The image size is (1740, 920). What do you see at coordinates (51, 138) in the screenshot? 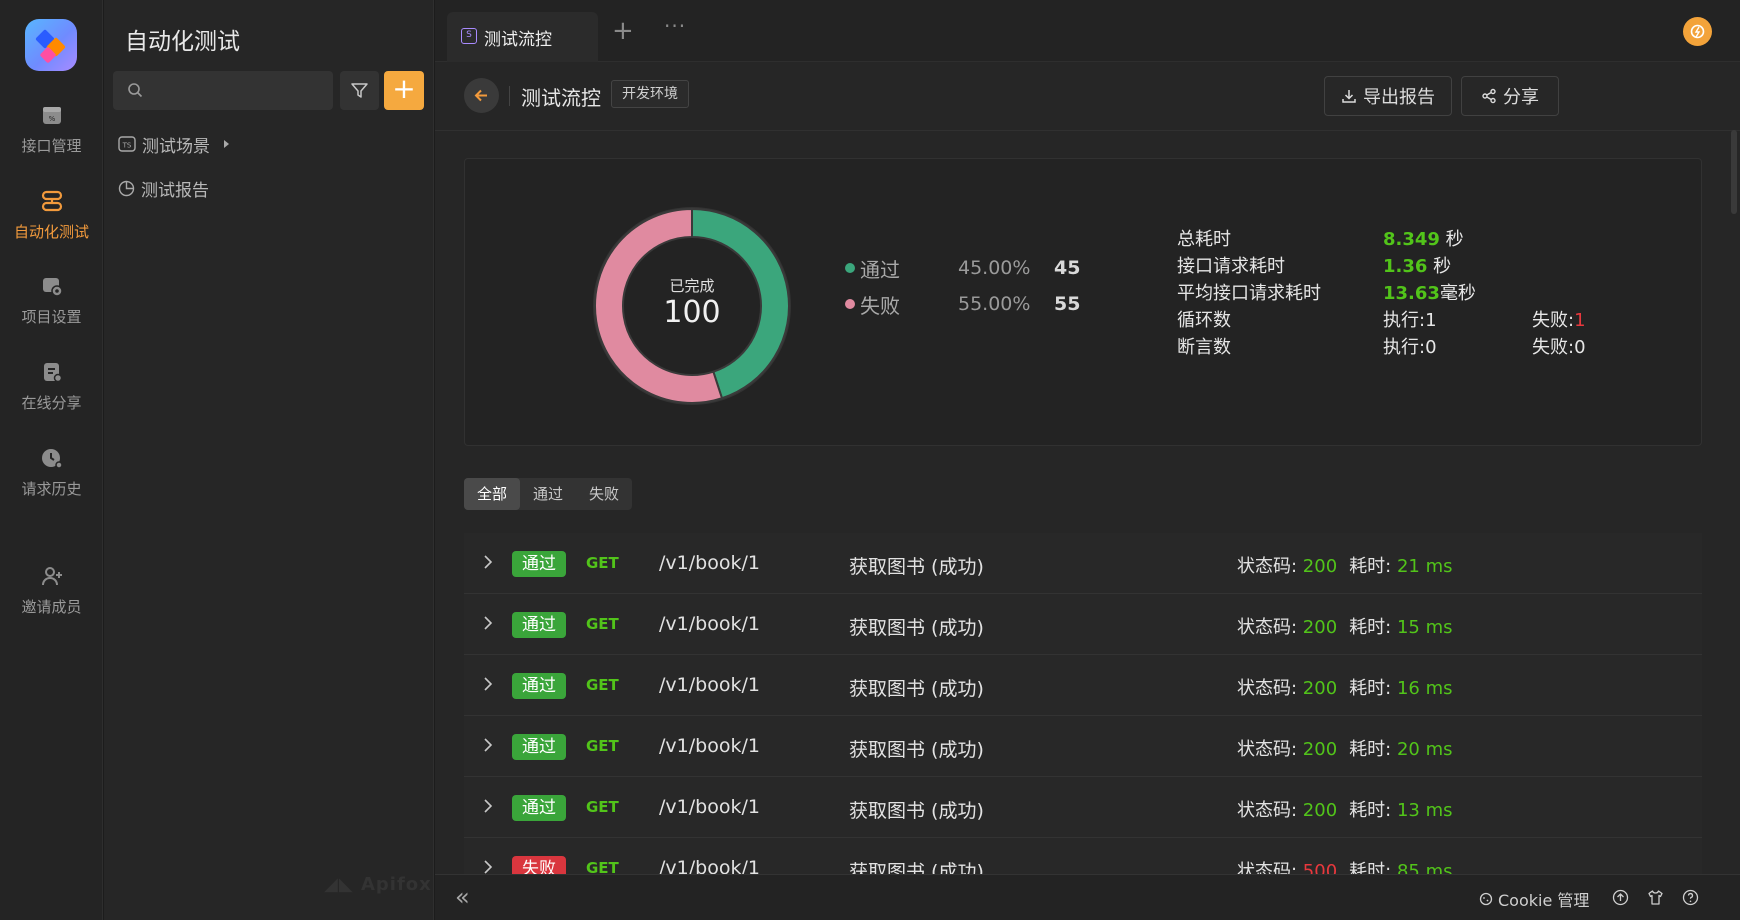
I see `rail-item-api: % 接口管理` at bounding box center [51, 138].